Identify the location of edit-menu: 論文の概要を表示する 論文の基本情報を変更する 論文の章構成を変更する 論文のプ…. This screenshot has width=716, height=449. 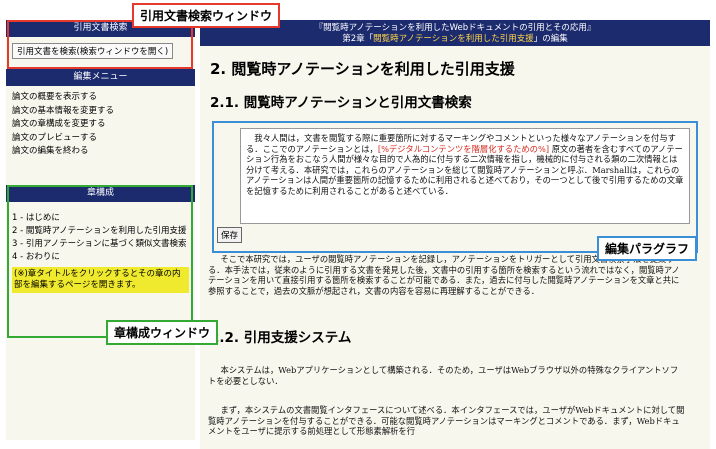
(100, 122).